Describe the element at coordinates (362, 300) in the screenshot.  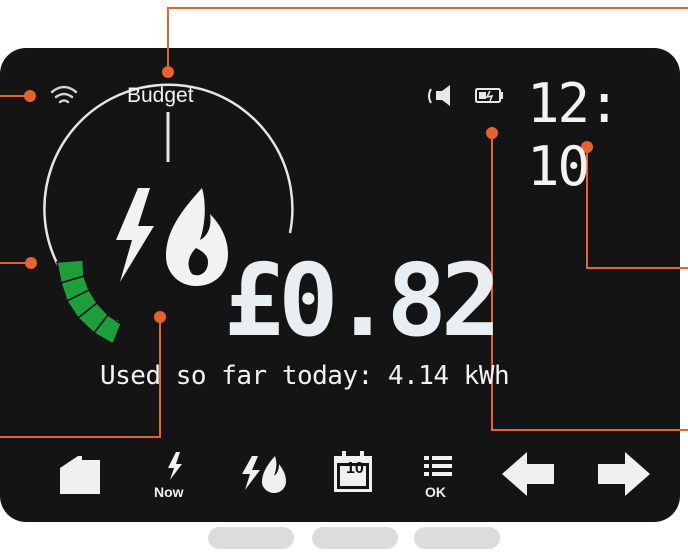
I see `cost-today-value: £0.82` at that location.